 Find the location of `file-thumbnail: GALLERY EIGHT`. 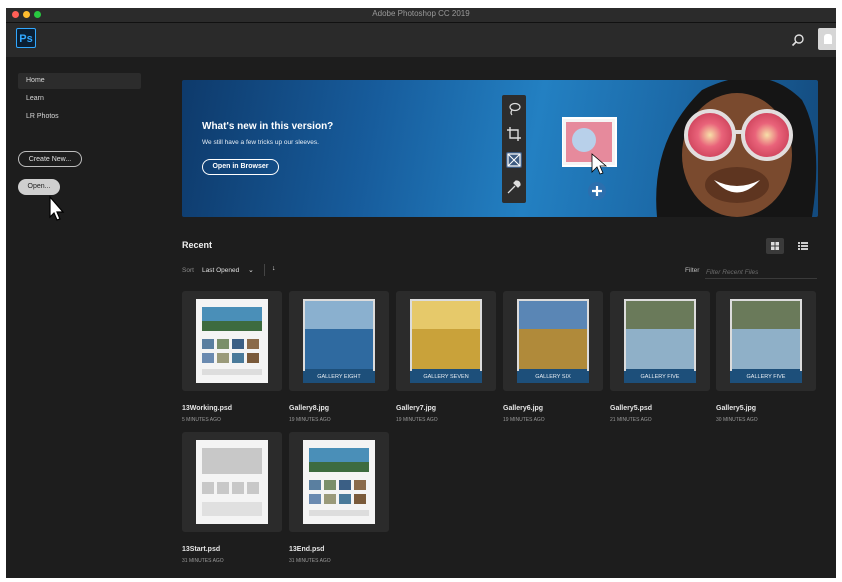

file-thumbnail: GALLERY EIGHT is located at coordinates (339, 341).